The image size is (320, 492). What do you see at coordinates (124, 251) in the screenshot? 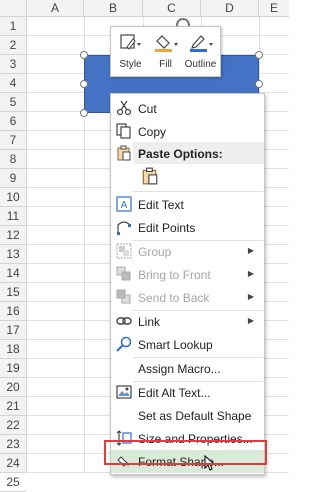
I see `group-icon` at bounding box center [124, 251].